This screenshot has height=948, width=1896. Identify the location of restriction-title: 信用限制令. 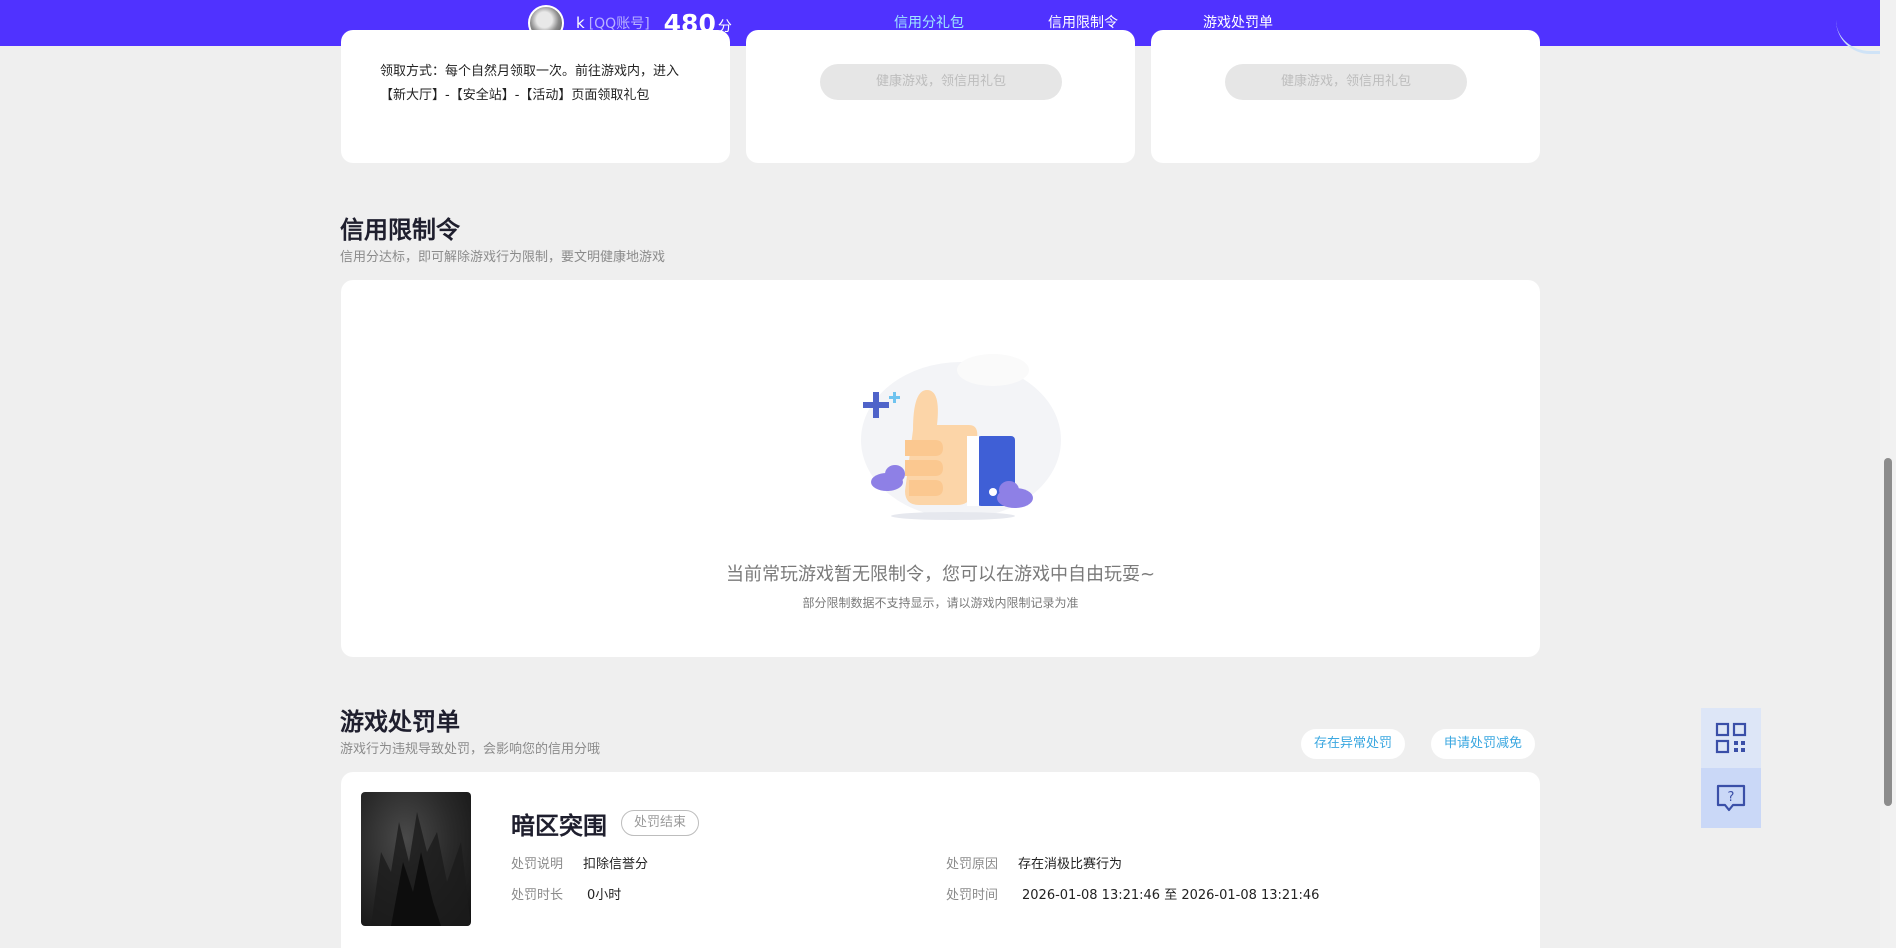
(400, 230).